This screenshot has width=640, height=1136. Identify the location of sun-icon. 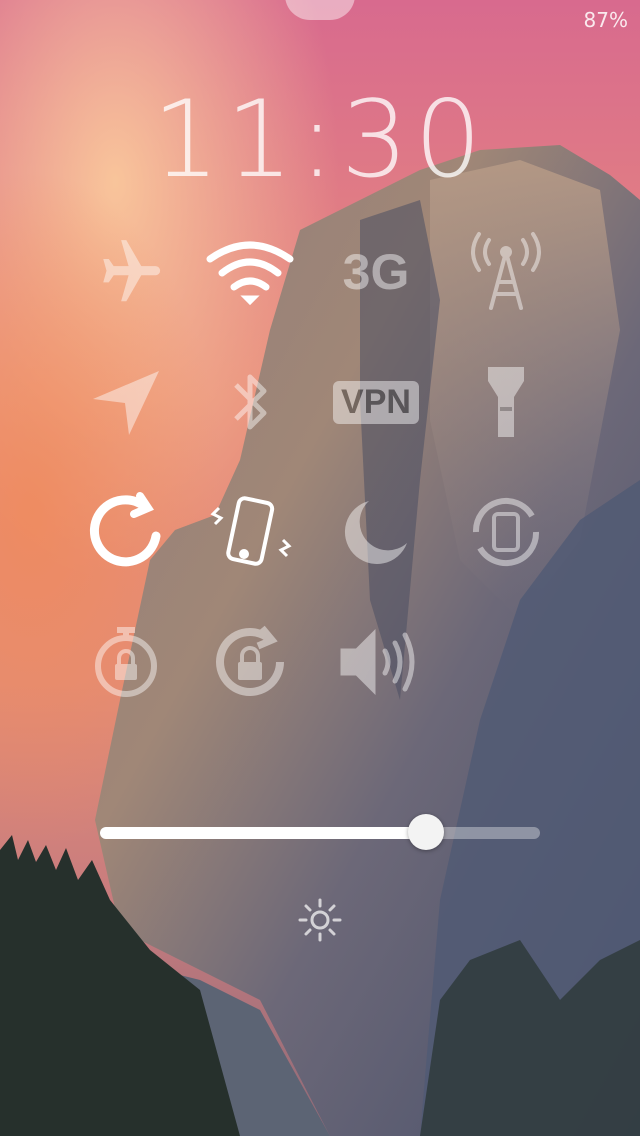
(320, 920).